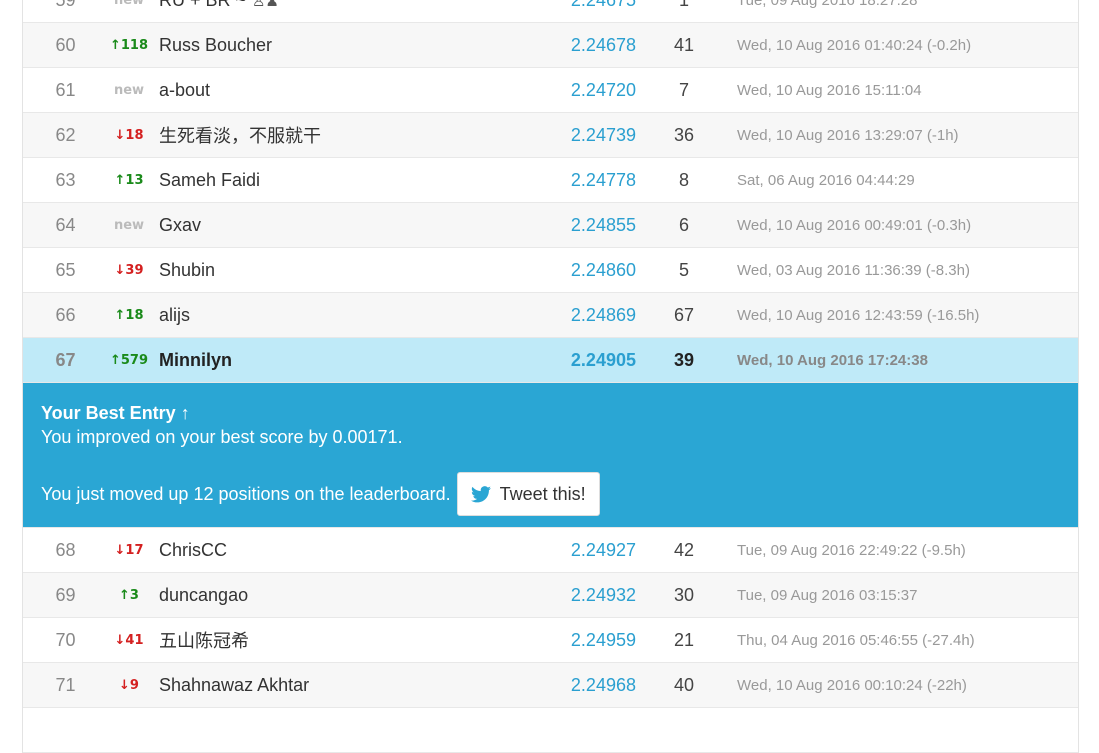 The image size is (1099, 753). I want to click on rank-text: 63, so click(65, 179).